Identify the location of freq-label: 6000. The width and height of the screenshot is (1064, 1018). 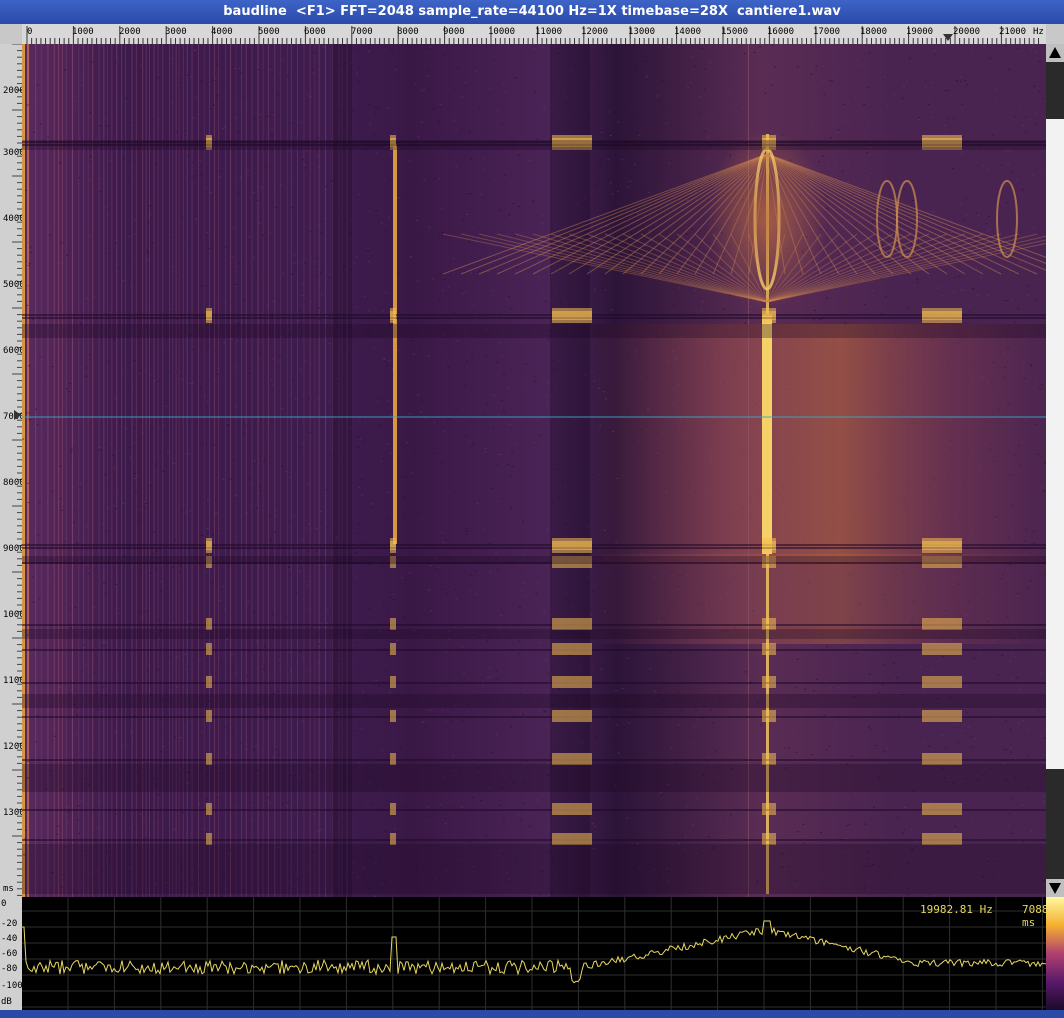
(315, 32).